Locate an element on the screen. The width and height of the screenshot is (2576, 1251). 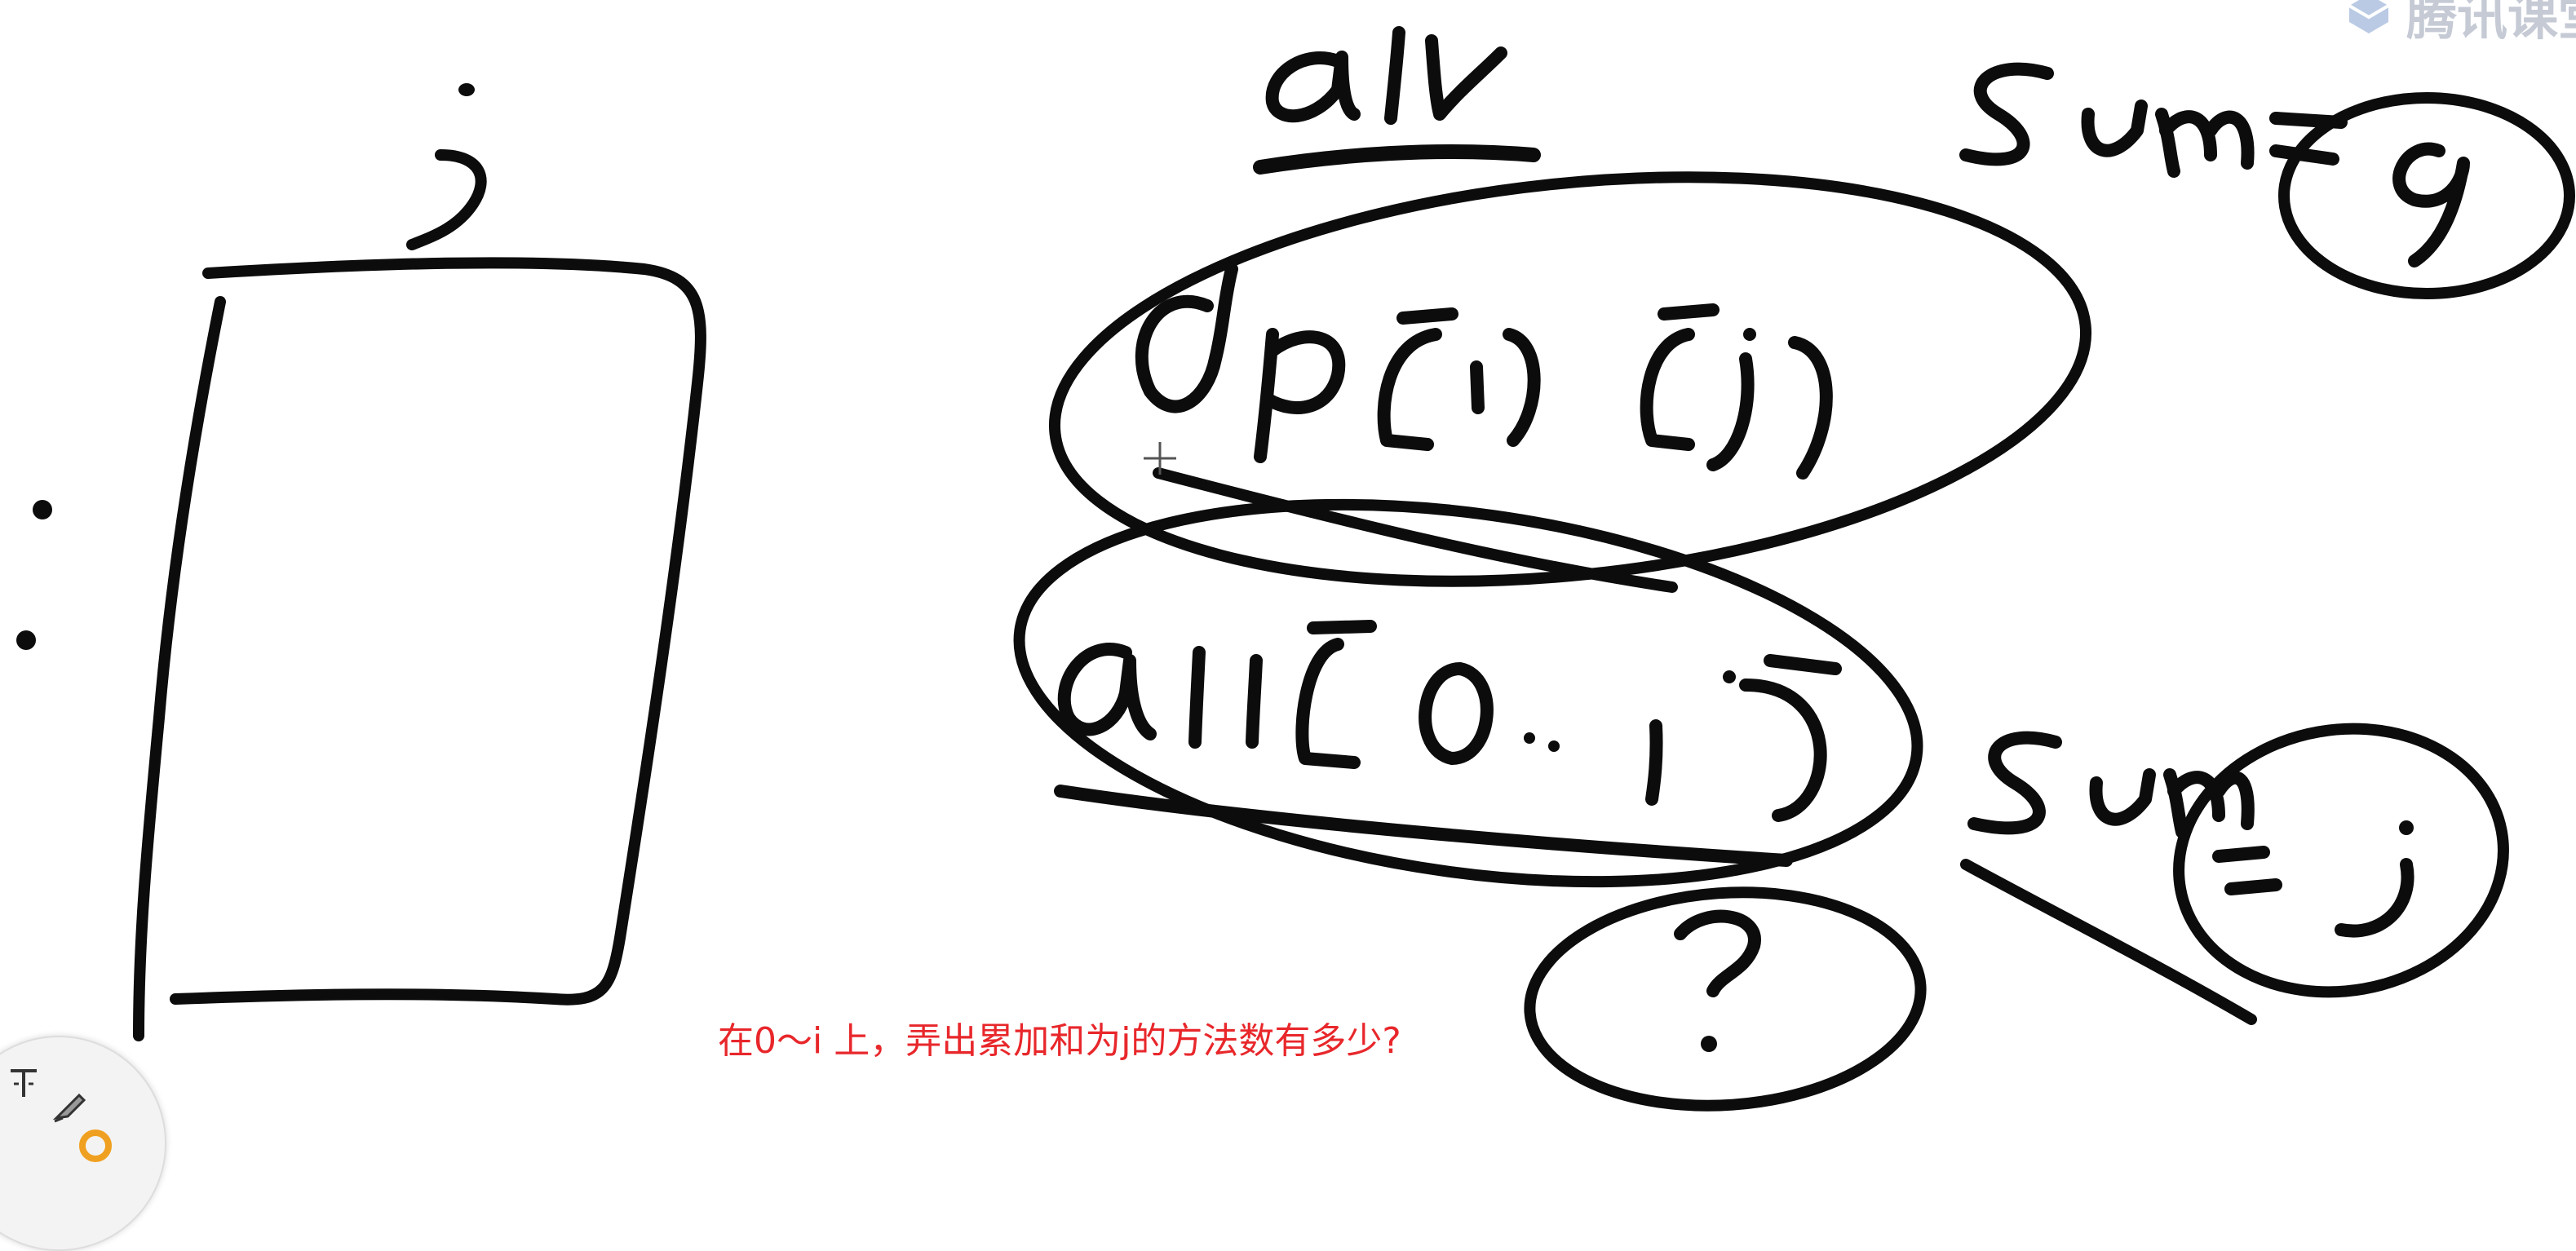
crosshair-cursor-icon is located at coordinates (1160, 458).